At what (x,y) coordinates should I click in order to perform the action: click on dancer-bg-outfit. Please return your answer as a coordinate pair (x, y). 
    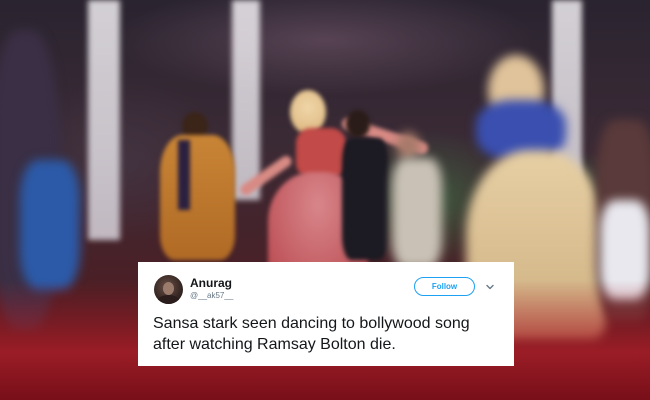
    Looking at the image, I should click on (417, 213).